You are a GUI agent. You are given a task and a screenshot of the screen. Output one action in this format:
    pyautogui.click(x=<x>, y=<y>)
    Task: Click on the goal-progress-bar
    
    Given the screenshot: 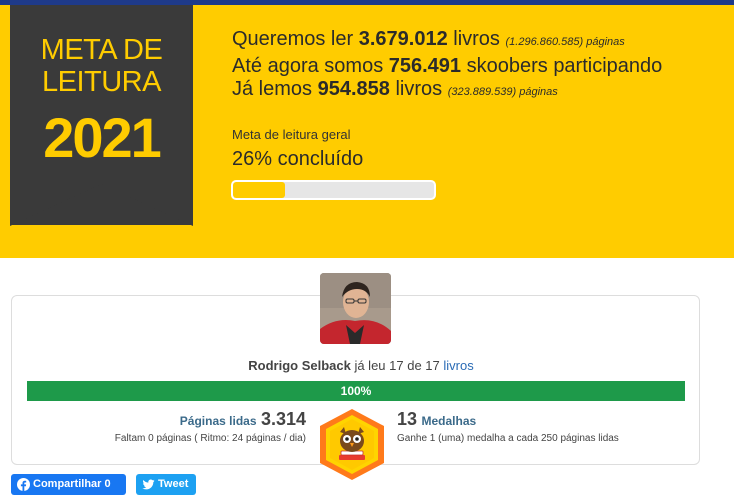 What is the action you would take?
    pyautogui.click(x=333, y=190)
    